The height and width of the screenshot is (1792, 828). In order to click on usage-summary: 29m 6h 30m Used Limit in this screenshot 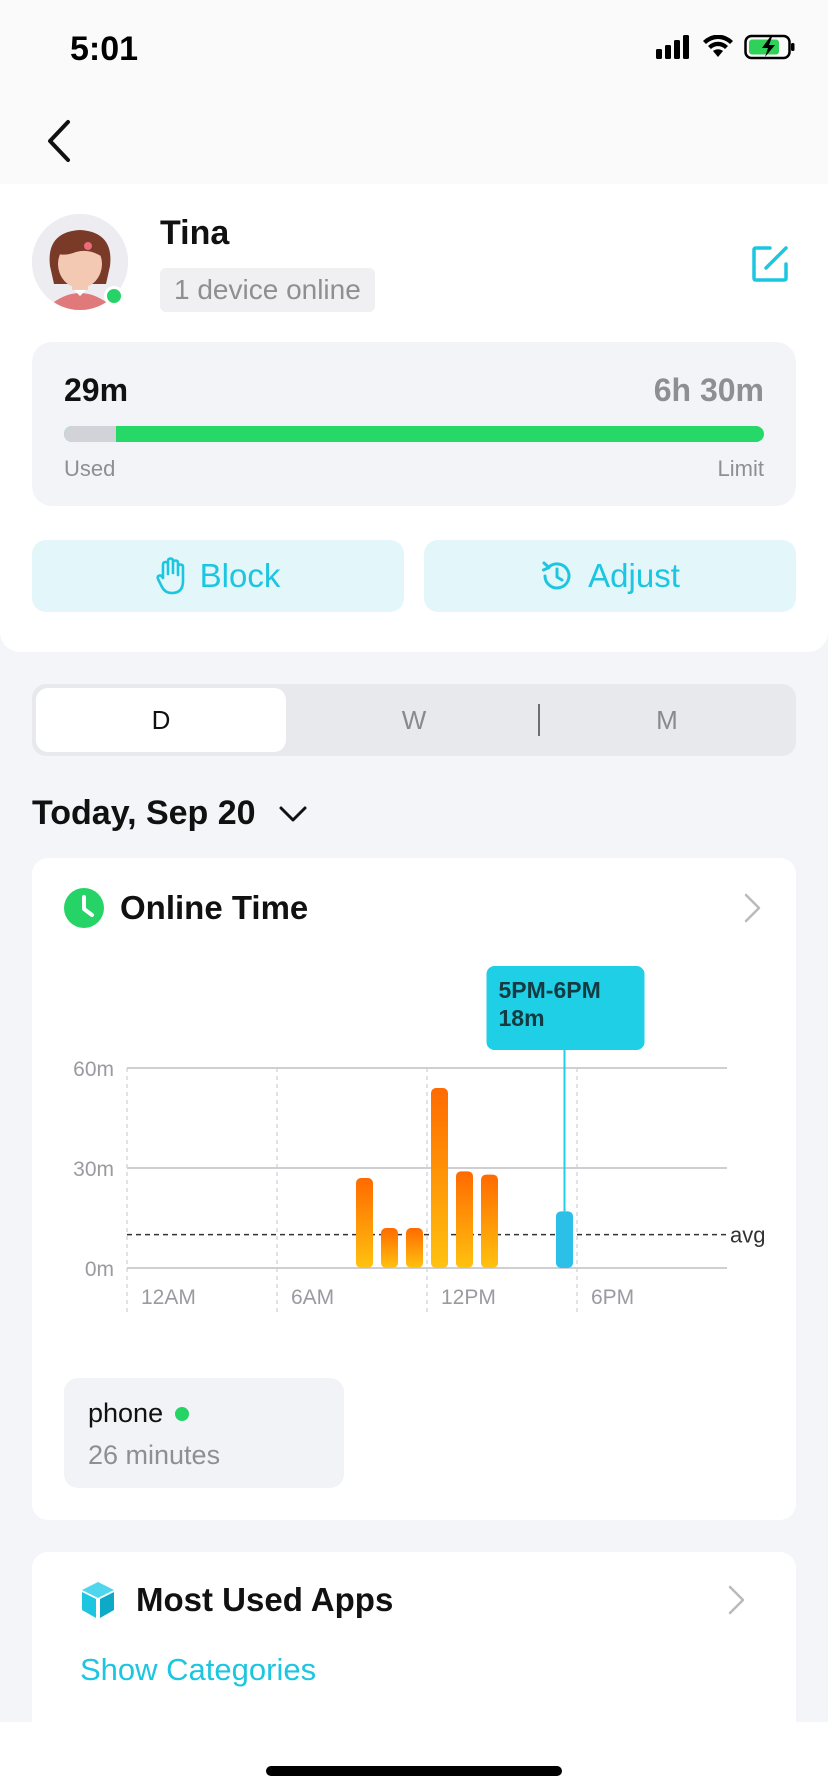, I will do `click(414, 424)`.